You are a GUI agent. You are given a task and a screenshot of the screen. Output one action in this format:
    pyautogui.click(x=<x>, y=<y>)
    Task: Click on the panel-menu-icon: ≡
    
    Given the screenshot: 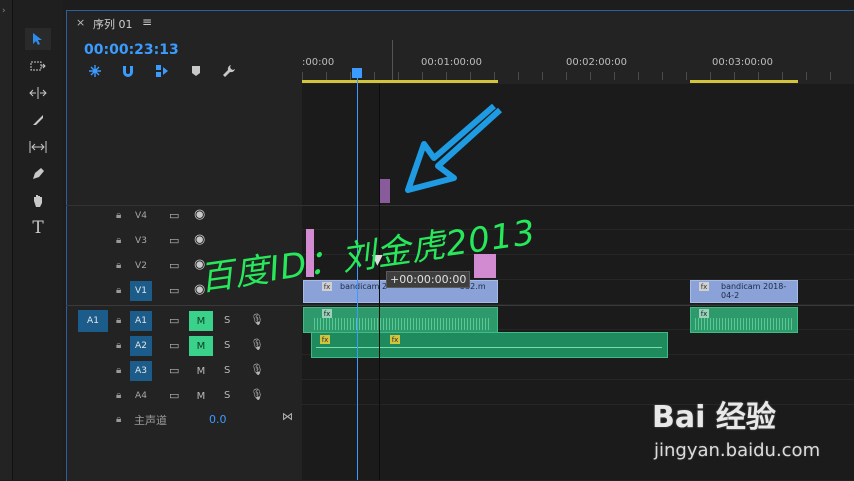 What is the action you would take?
    pyautogui.click(x=147, y=22)
    